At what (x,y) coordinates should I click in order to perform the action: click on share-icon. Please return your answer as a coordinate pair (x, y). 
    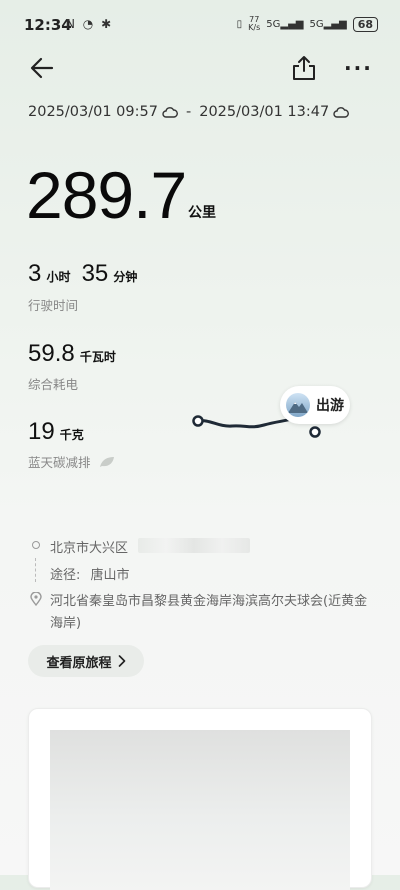
    Looking at the image, I should click on (304, 68).